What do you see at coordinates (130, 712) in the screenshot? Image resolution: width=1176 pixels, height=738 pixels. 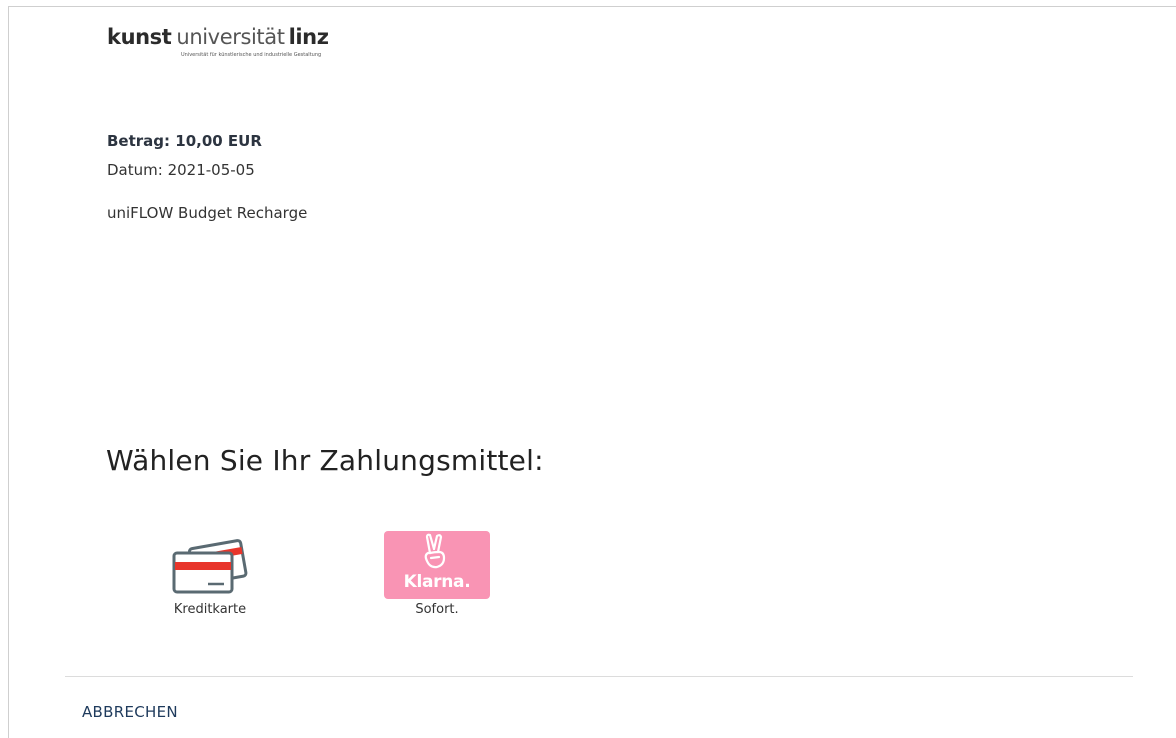 I see `cancel-button: ABBRECHEN` at bounding box center [130, 712].